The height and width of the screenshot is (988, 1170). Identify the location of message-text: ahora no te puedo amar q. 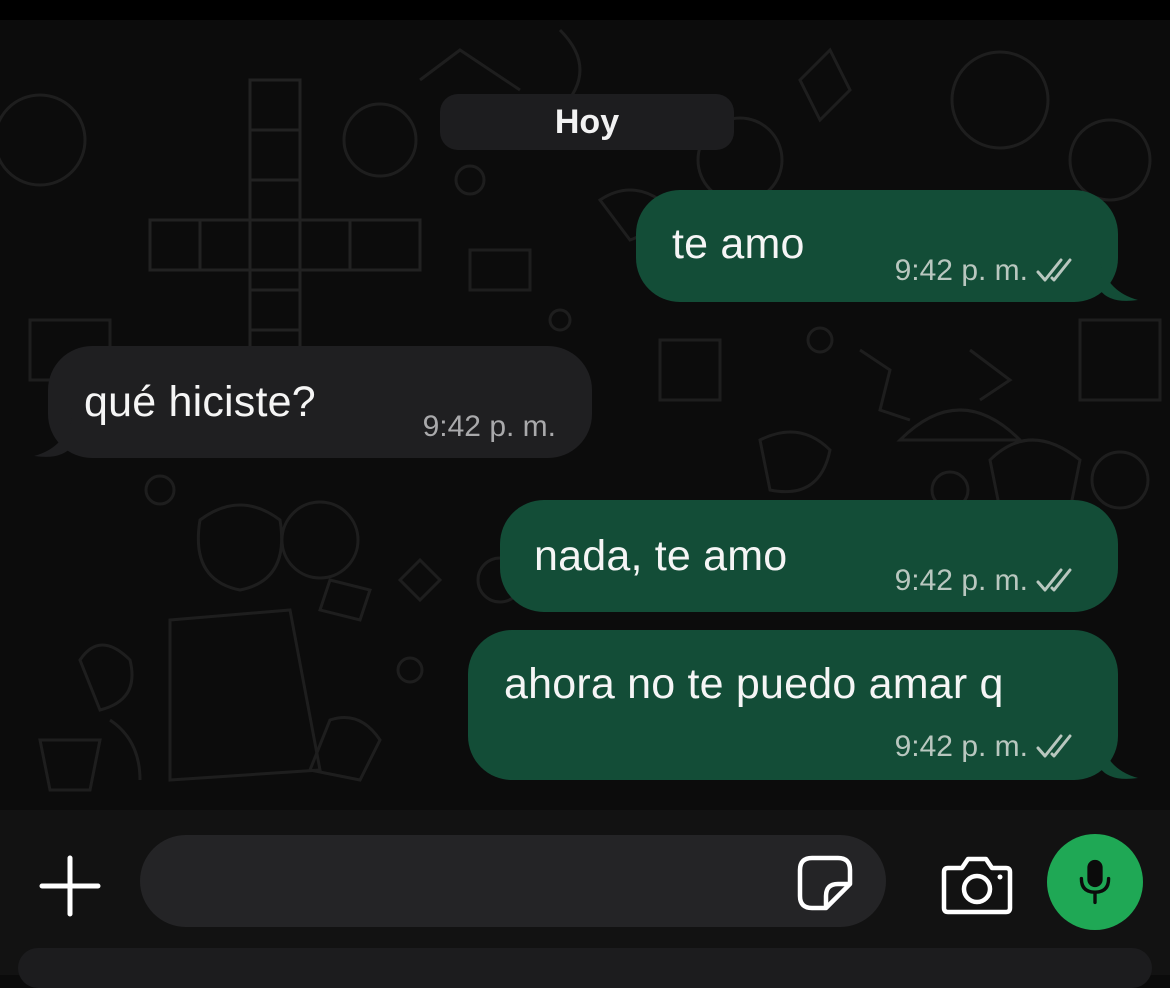
(754, 684).